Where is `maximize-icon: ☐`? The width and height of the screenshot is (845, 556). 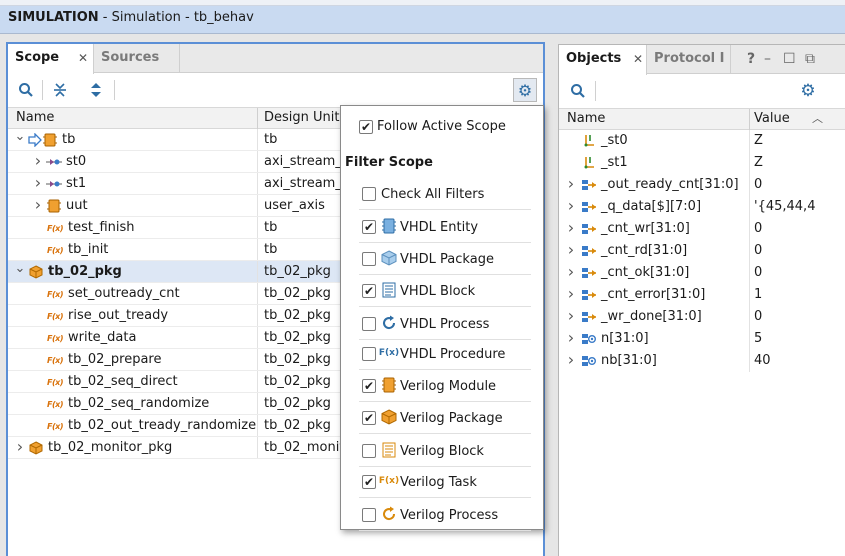 maximize-icon: ☐ is located at coordinates (789, 59).